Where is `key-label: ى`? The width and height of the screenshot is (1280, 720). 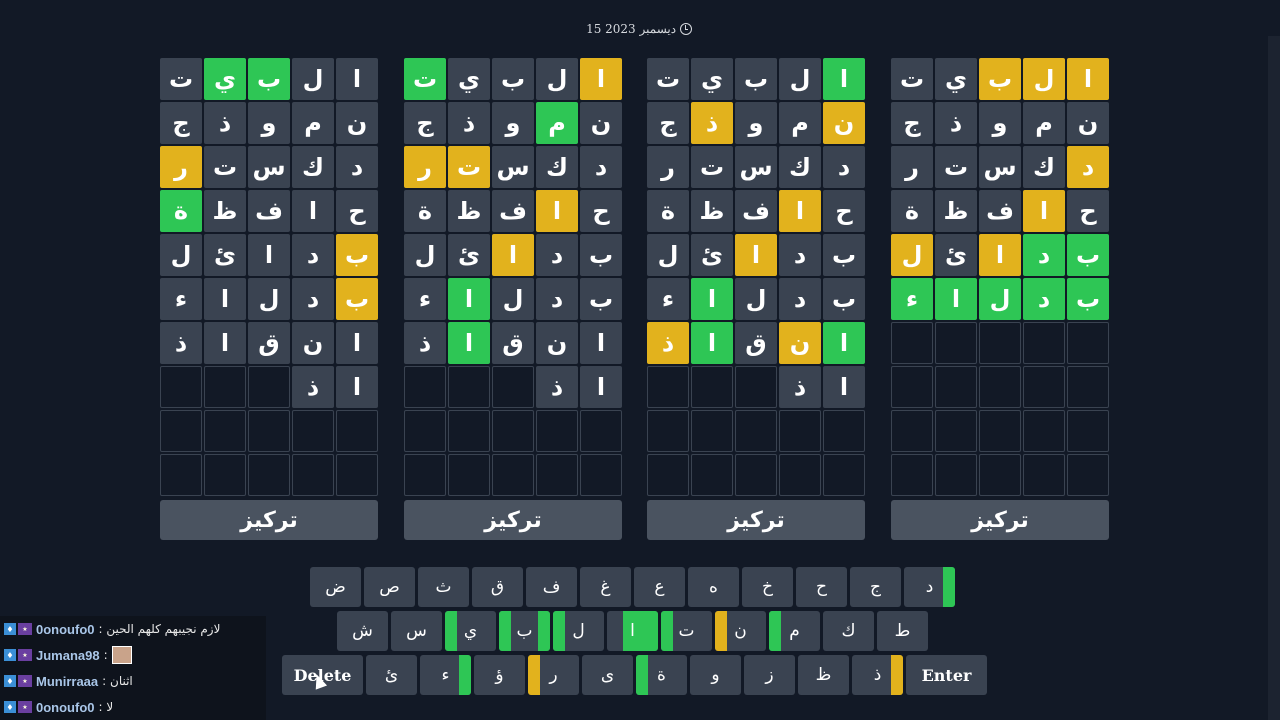
key-label: ى is located at coordinates (607, 675).